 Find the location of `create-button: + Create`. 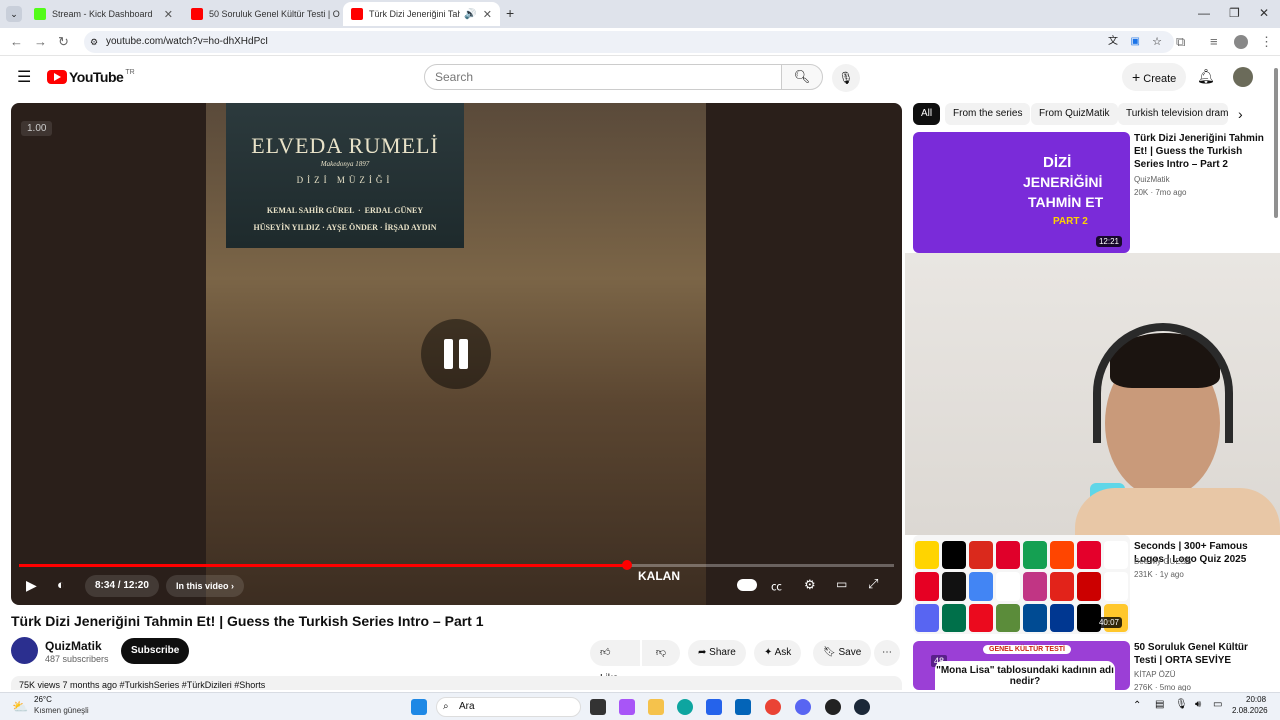

create-button: + Create is located at coordinates (1154, 77).